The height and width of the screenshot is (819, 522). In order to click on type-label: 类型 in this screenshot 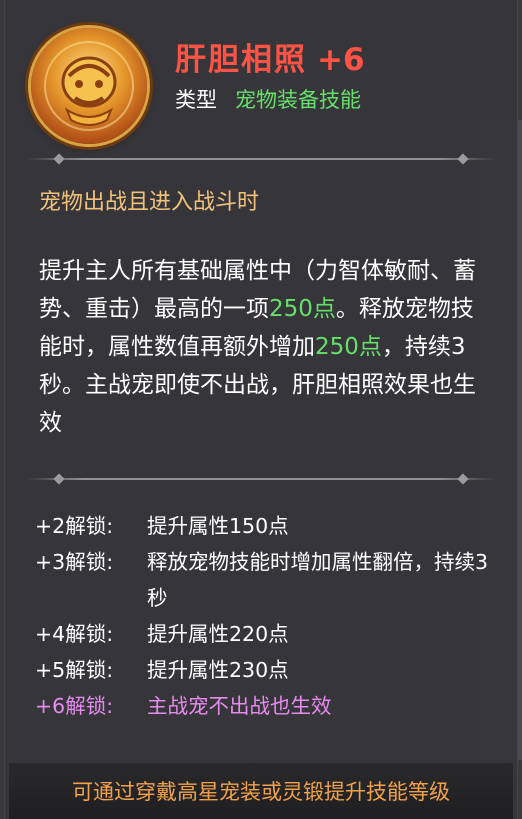, I will do `click(196, 100)`.